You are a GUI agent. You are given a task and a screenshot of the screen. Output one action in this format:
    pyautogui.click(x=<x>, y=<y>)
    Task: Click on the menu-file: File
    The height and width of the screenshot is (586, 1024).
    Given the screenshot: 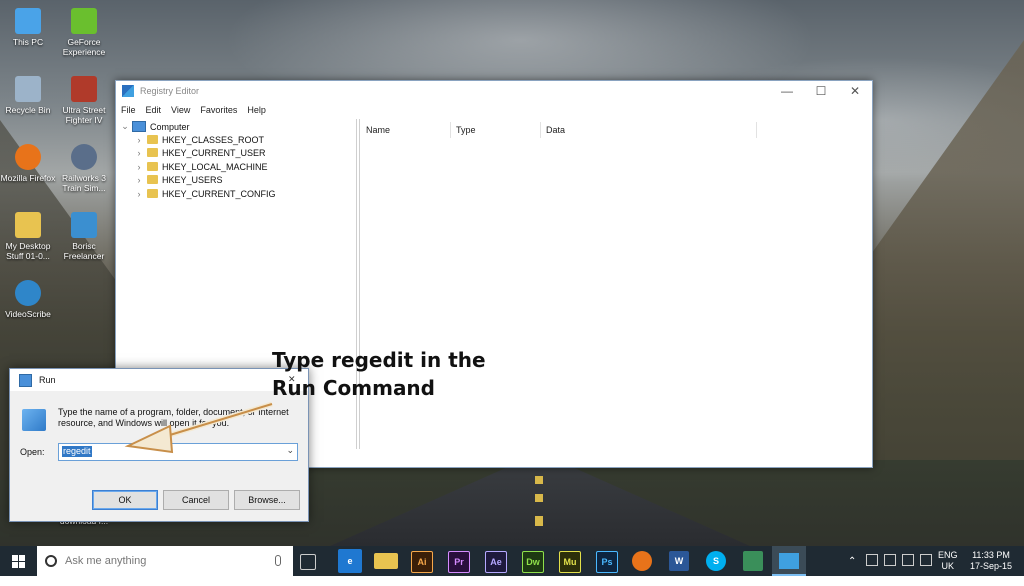 What is the action you would take?
    pyautogui.click(x=128, y=110)
    